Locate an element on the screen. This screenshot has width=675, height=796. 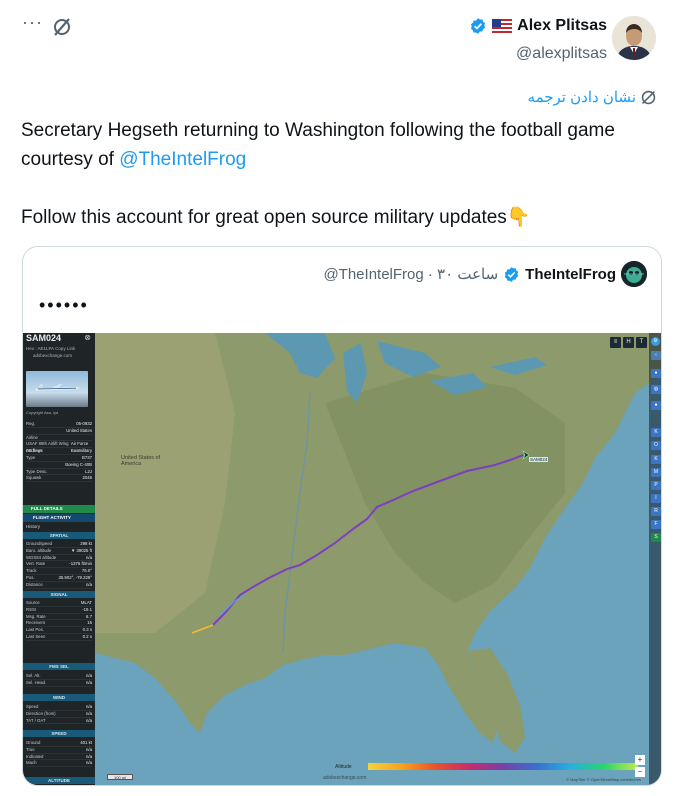
tweet-line-2-prefix: courtesy of is located at coordinates (70, 159).